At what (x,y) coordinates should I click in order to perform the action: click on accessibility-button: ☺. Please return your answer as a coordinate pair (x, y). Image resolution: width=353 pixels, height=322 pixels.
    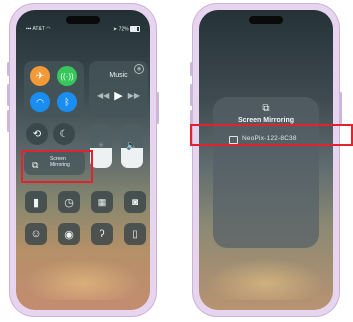
    Looking at the image, I should click on (36, 234).